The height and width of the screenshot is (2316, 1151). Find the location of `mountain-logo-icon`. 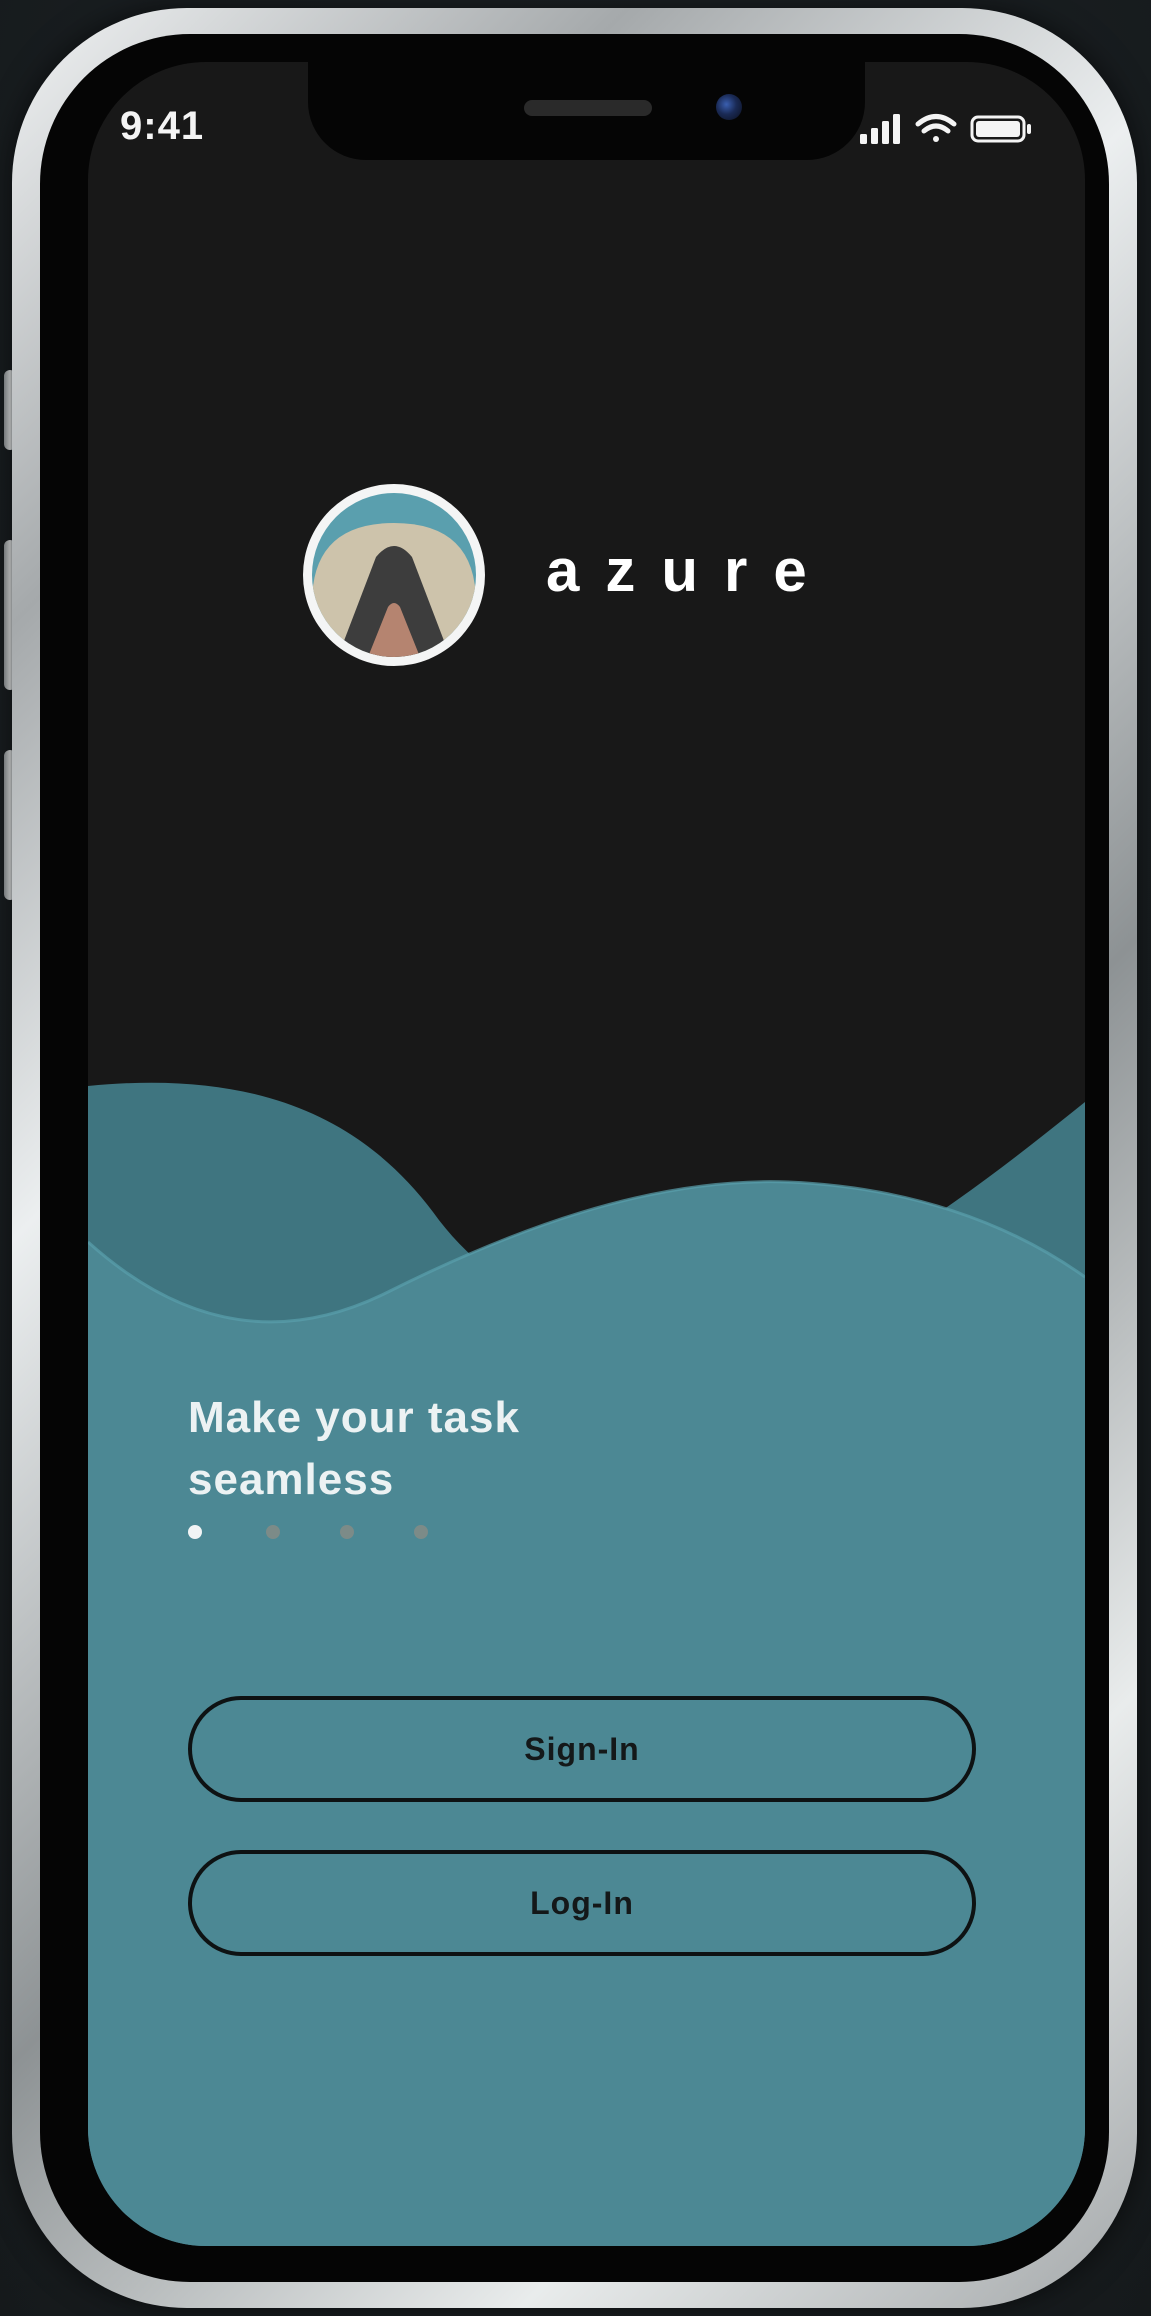

mountain-logo-icon is located at coordinates (394, 575).